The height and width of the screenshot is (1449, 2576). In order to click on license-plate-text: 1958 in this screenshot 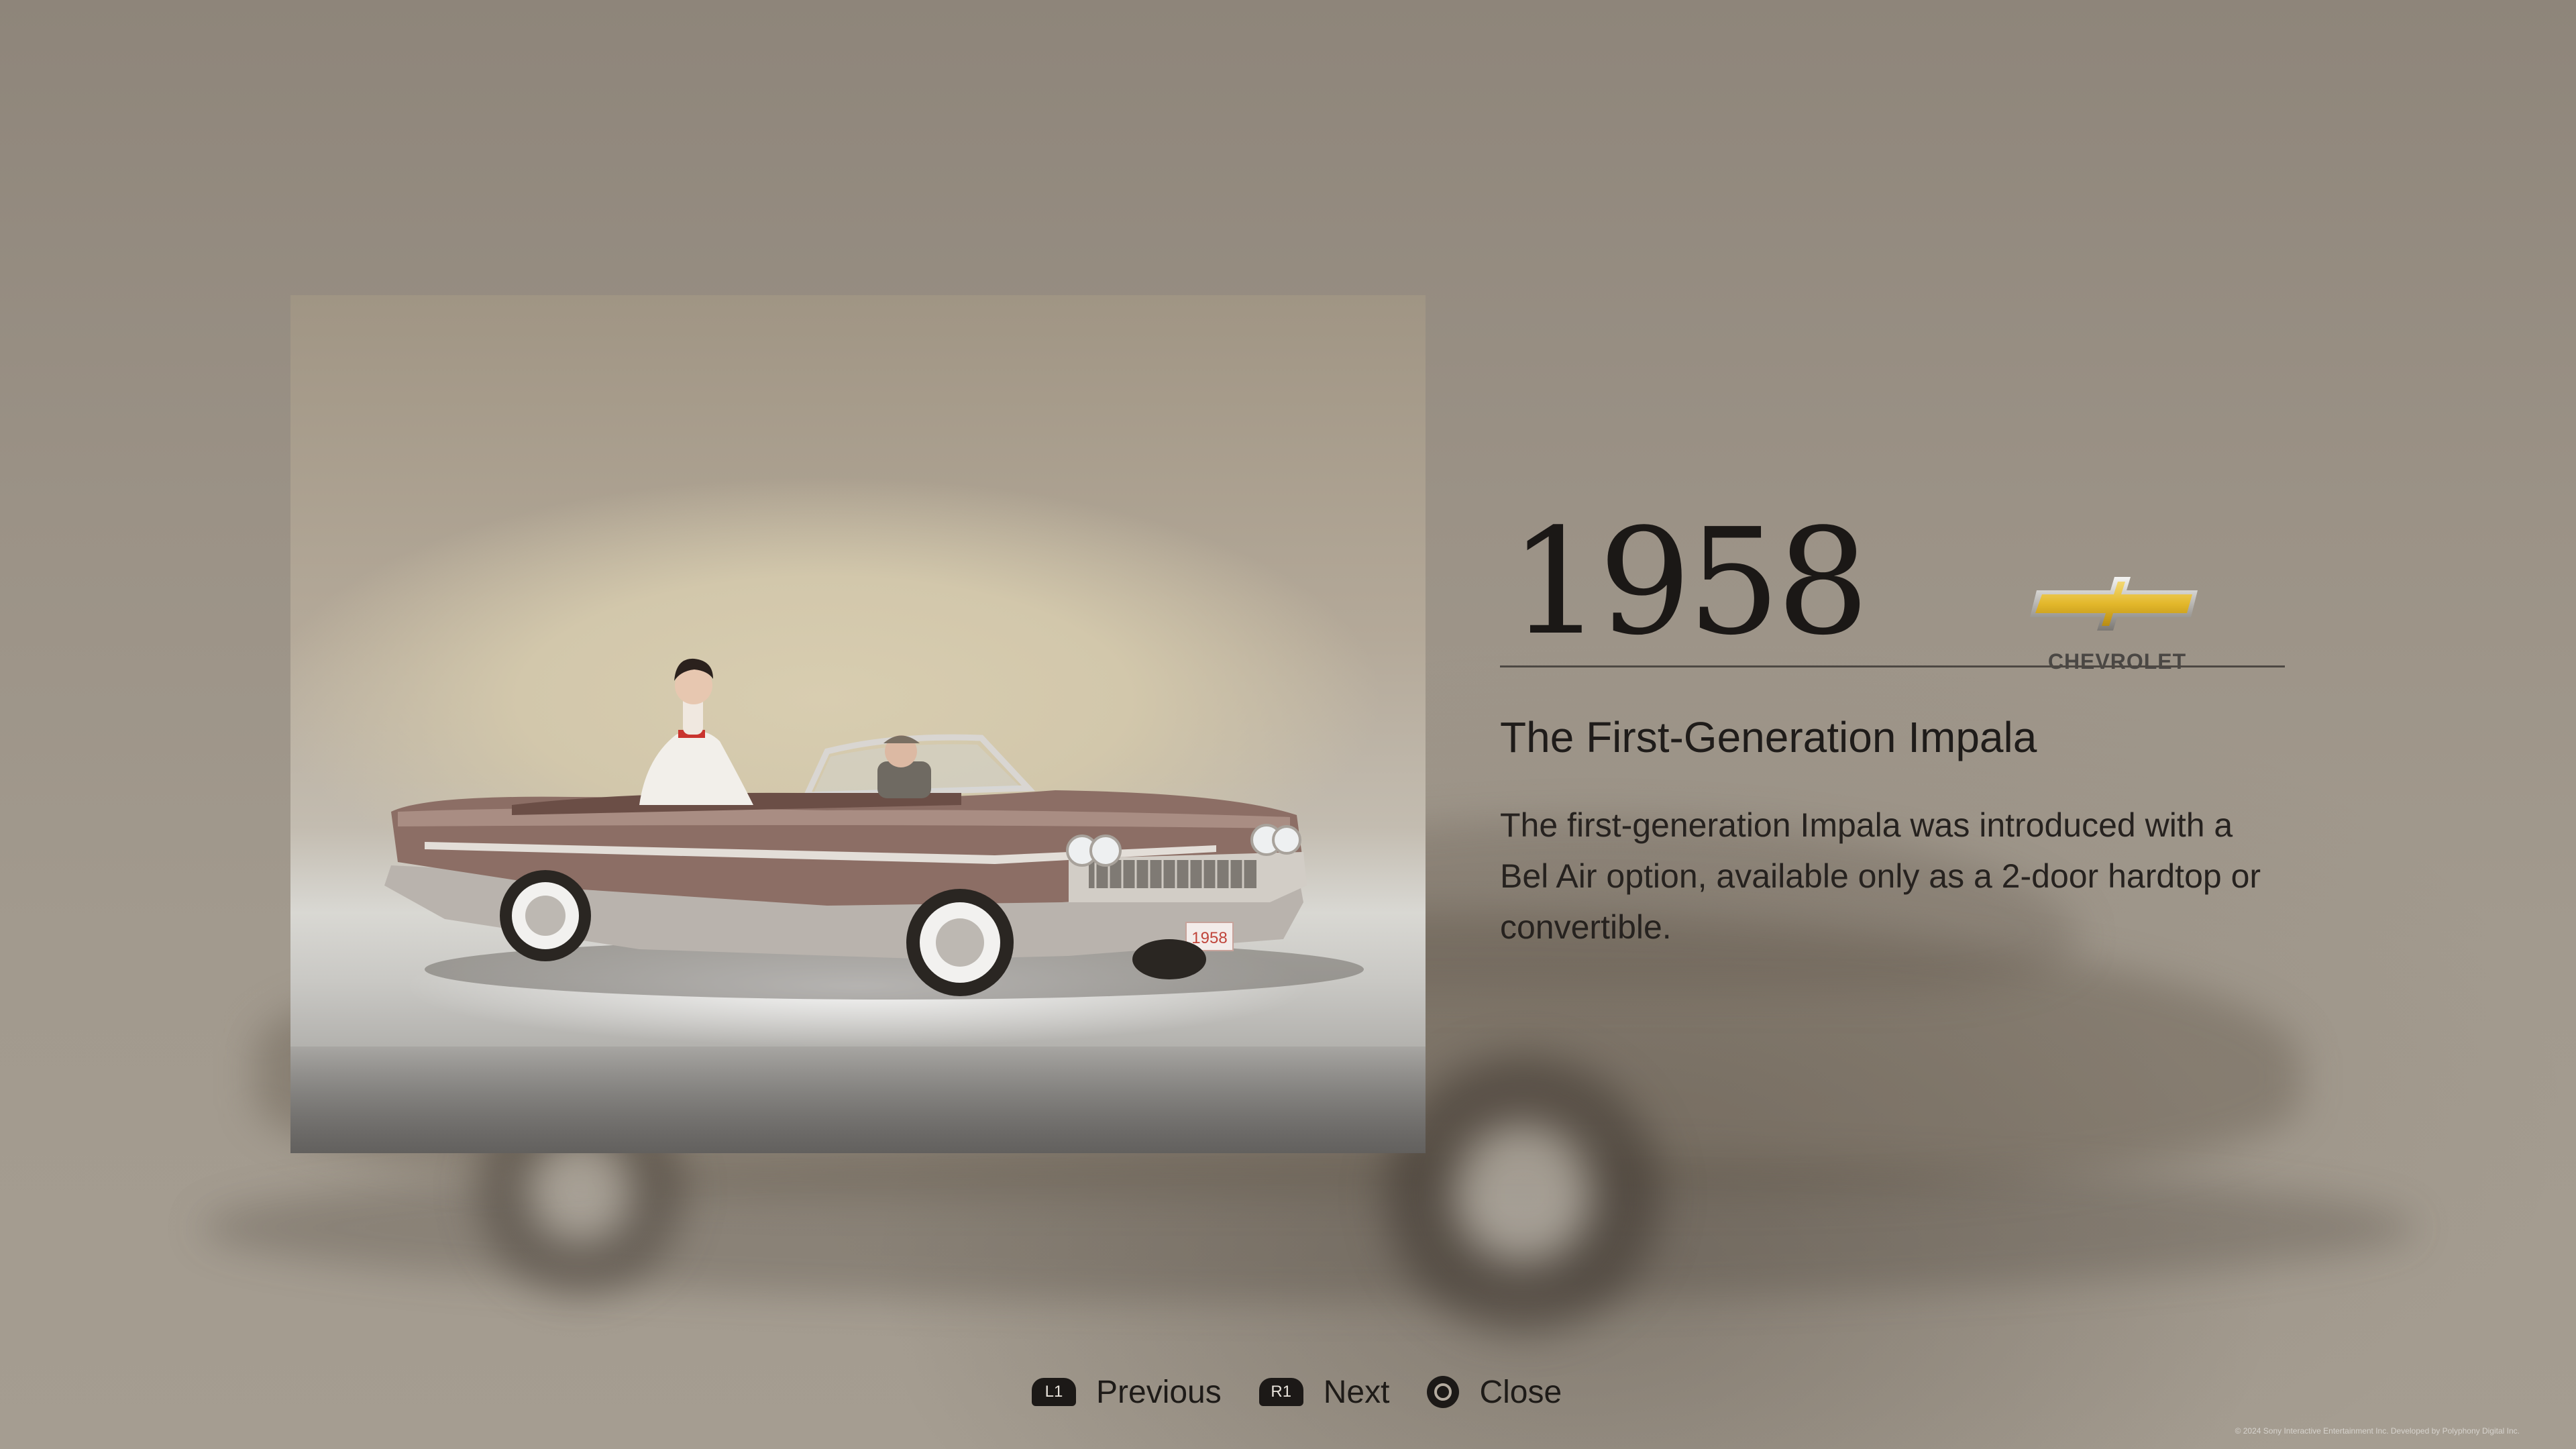, I will do `click(1209, 938)`.